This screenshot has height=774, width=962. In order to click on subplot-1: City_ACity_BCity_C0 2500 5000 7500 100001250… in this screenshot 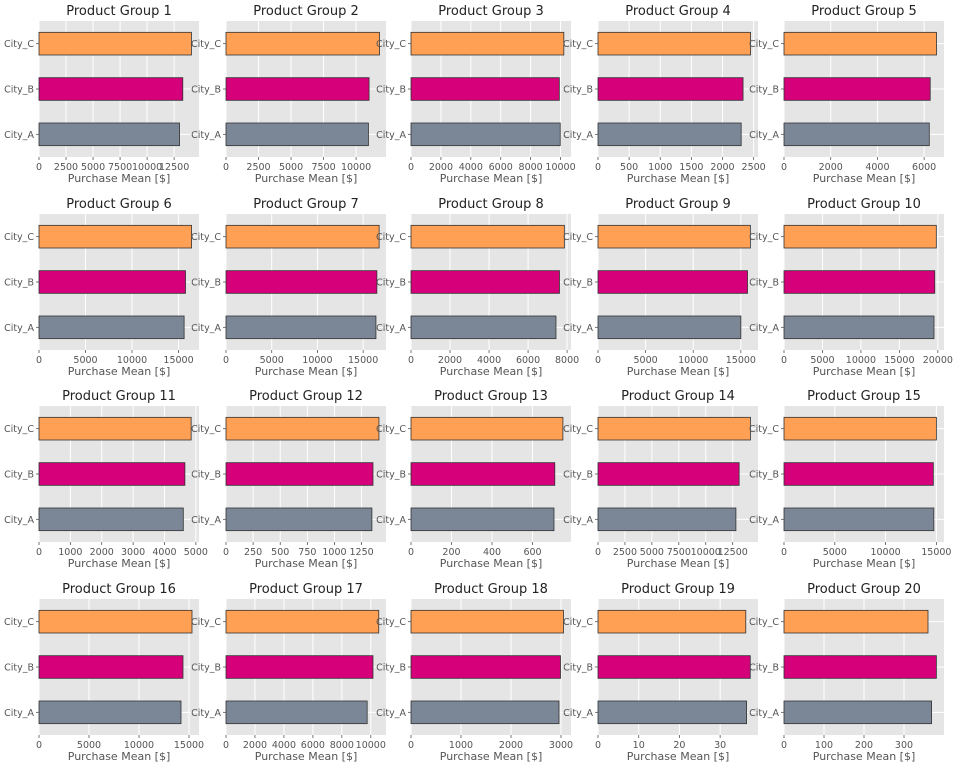, I will do `click(101, 94)`.